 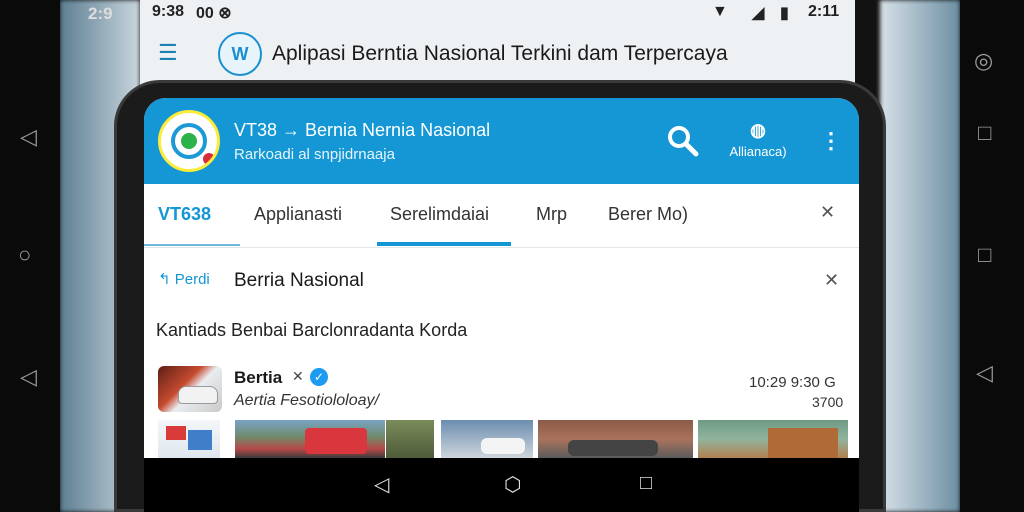 I want to click on tab-indicator-secondary, so click(x=192, y=245).